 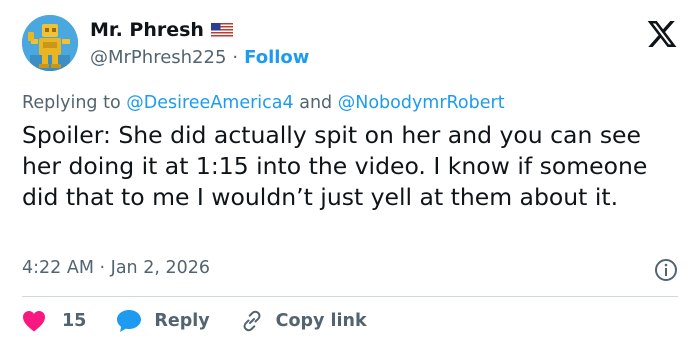 I want to click on follow-button: Follow, so click(x=276, y=57).